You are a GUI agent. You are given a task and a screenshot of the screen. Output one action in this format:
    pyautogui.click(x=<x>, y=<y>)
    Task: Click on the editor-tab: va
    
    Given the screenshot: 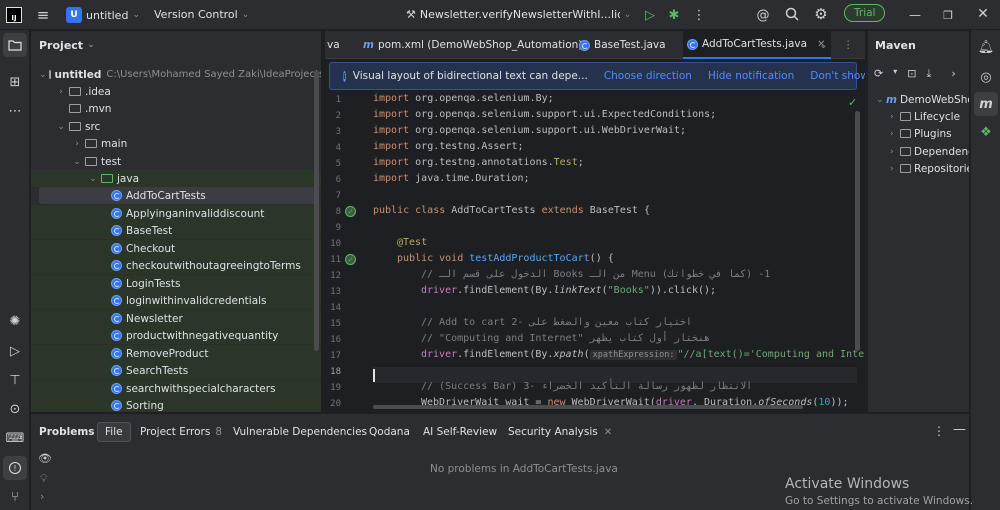 What is the action you would take?
    pyautogui.click(x=332, y=45)
    